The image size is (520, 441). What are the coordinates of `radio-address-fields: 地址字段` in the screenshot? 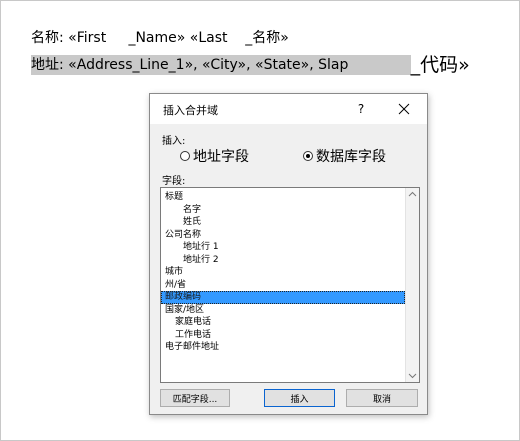 It's located at (214, 156).